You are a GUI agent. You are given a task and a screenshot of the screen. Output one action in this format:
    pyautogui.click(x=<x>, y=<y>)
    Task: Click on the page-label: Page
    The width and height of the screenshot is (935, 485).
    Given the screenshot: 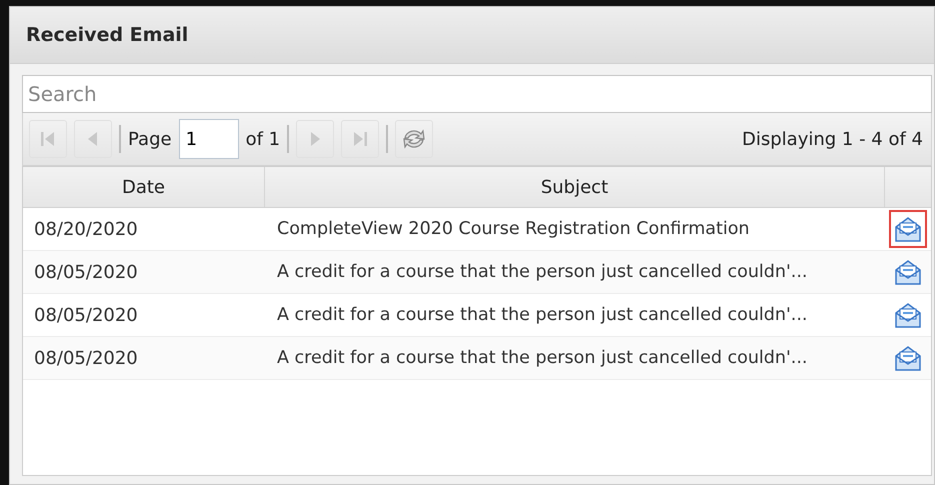 What is the action you would take?
    pyautogui.click(x=150, y=139)
    